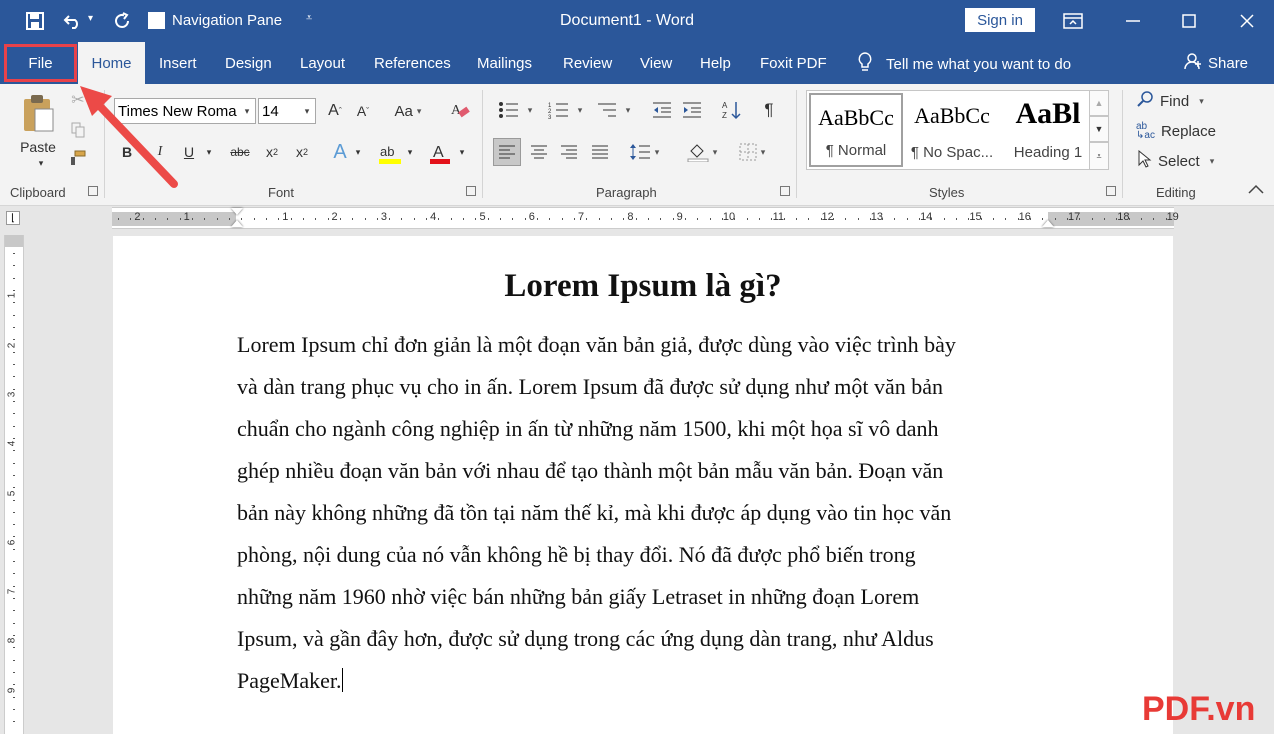 This screenshot has width=1274, height=734. I want to click on minimize-icon, so click(1133, 21).